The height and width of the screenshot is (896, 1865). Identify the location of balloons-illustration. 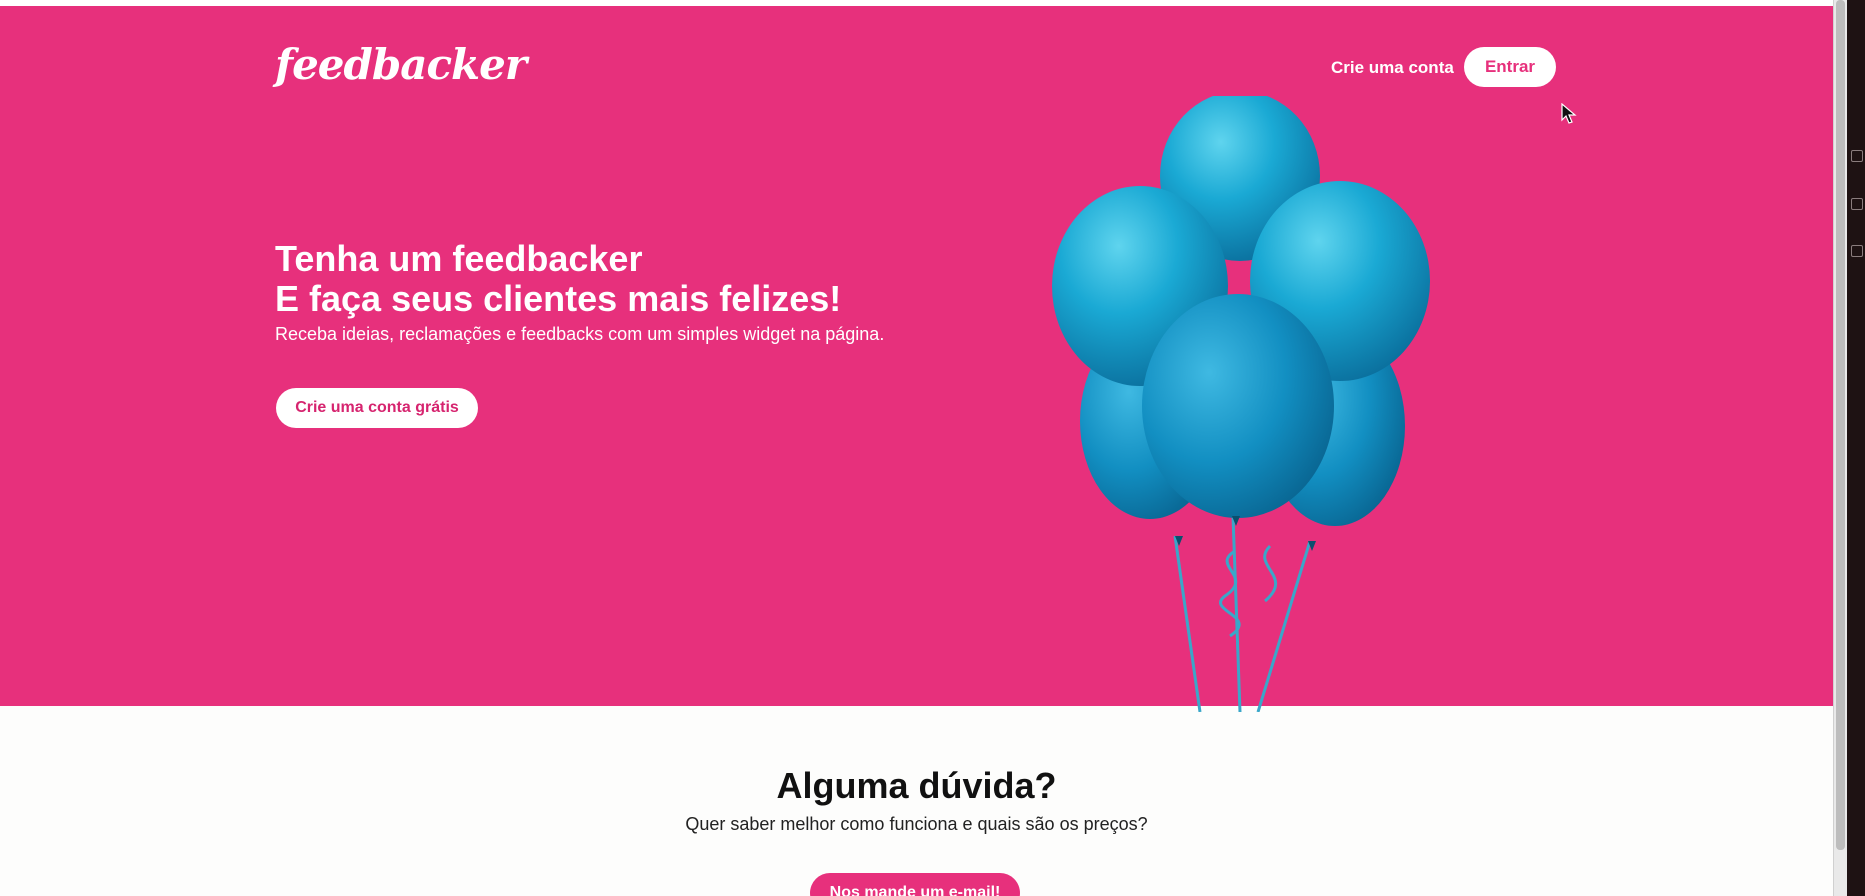
(1241, 404).